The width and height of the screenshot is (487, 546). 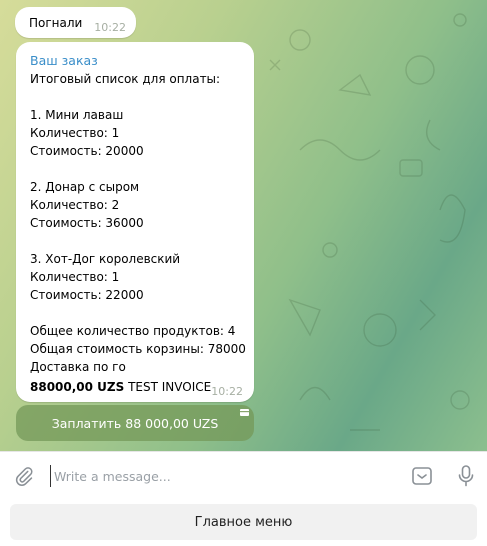 I want to click on message-bubble-first: Погнали 10:22, so click(x=75, y=22).